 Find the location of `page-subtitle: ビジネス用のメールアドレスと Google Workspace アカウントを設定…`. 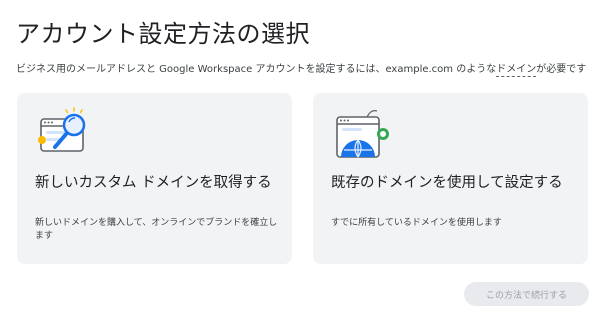

page-subtitle: ビジネス用のメールアドレスと Google Workspace アカウントを設定… is located at coordinates (301, 68).